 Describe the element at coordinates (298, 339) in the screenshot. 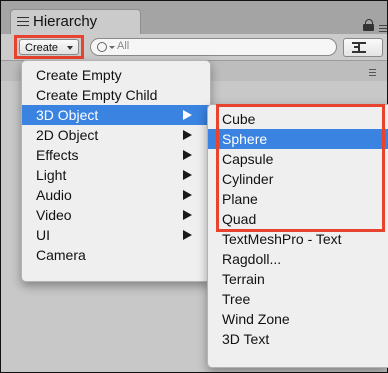

I see `submenu-item-3d-text: 3D Text` at that location.